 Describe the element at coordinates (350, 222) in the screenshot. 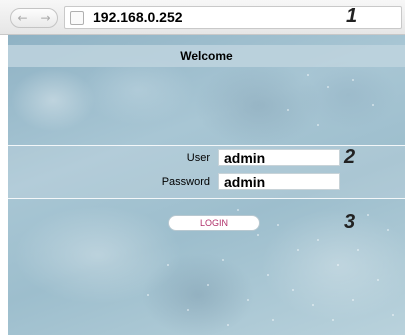

I see `callout-marker-3: 3` at that location.